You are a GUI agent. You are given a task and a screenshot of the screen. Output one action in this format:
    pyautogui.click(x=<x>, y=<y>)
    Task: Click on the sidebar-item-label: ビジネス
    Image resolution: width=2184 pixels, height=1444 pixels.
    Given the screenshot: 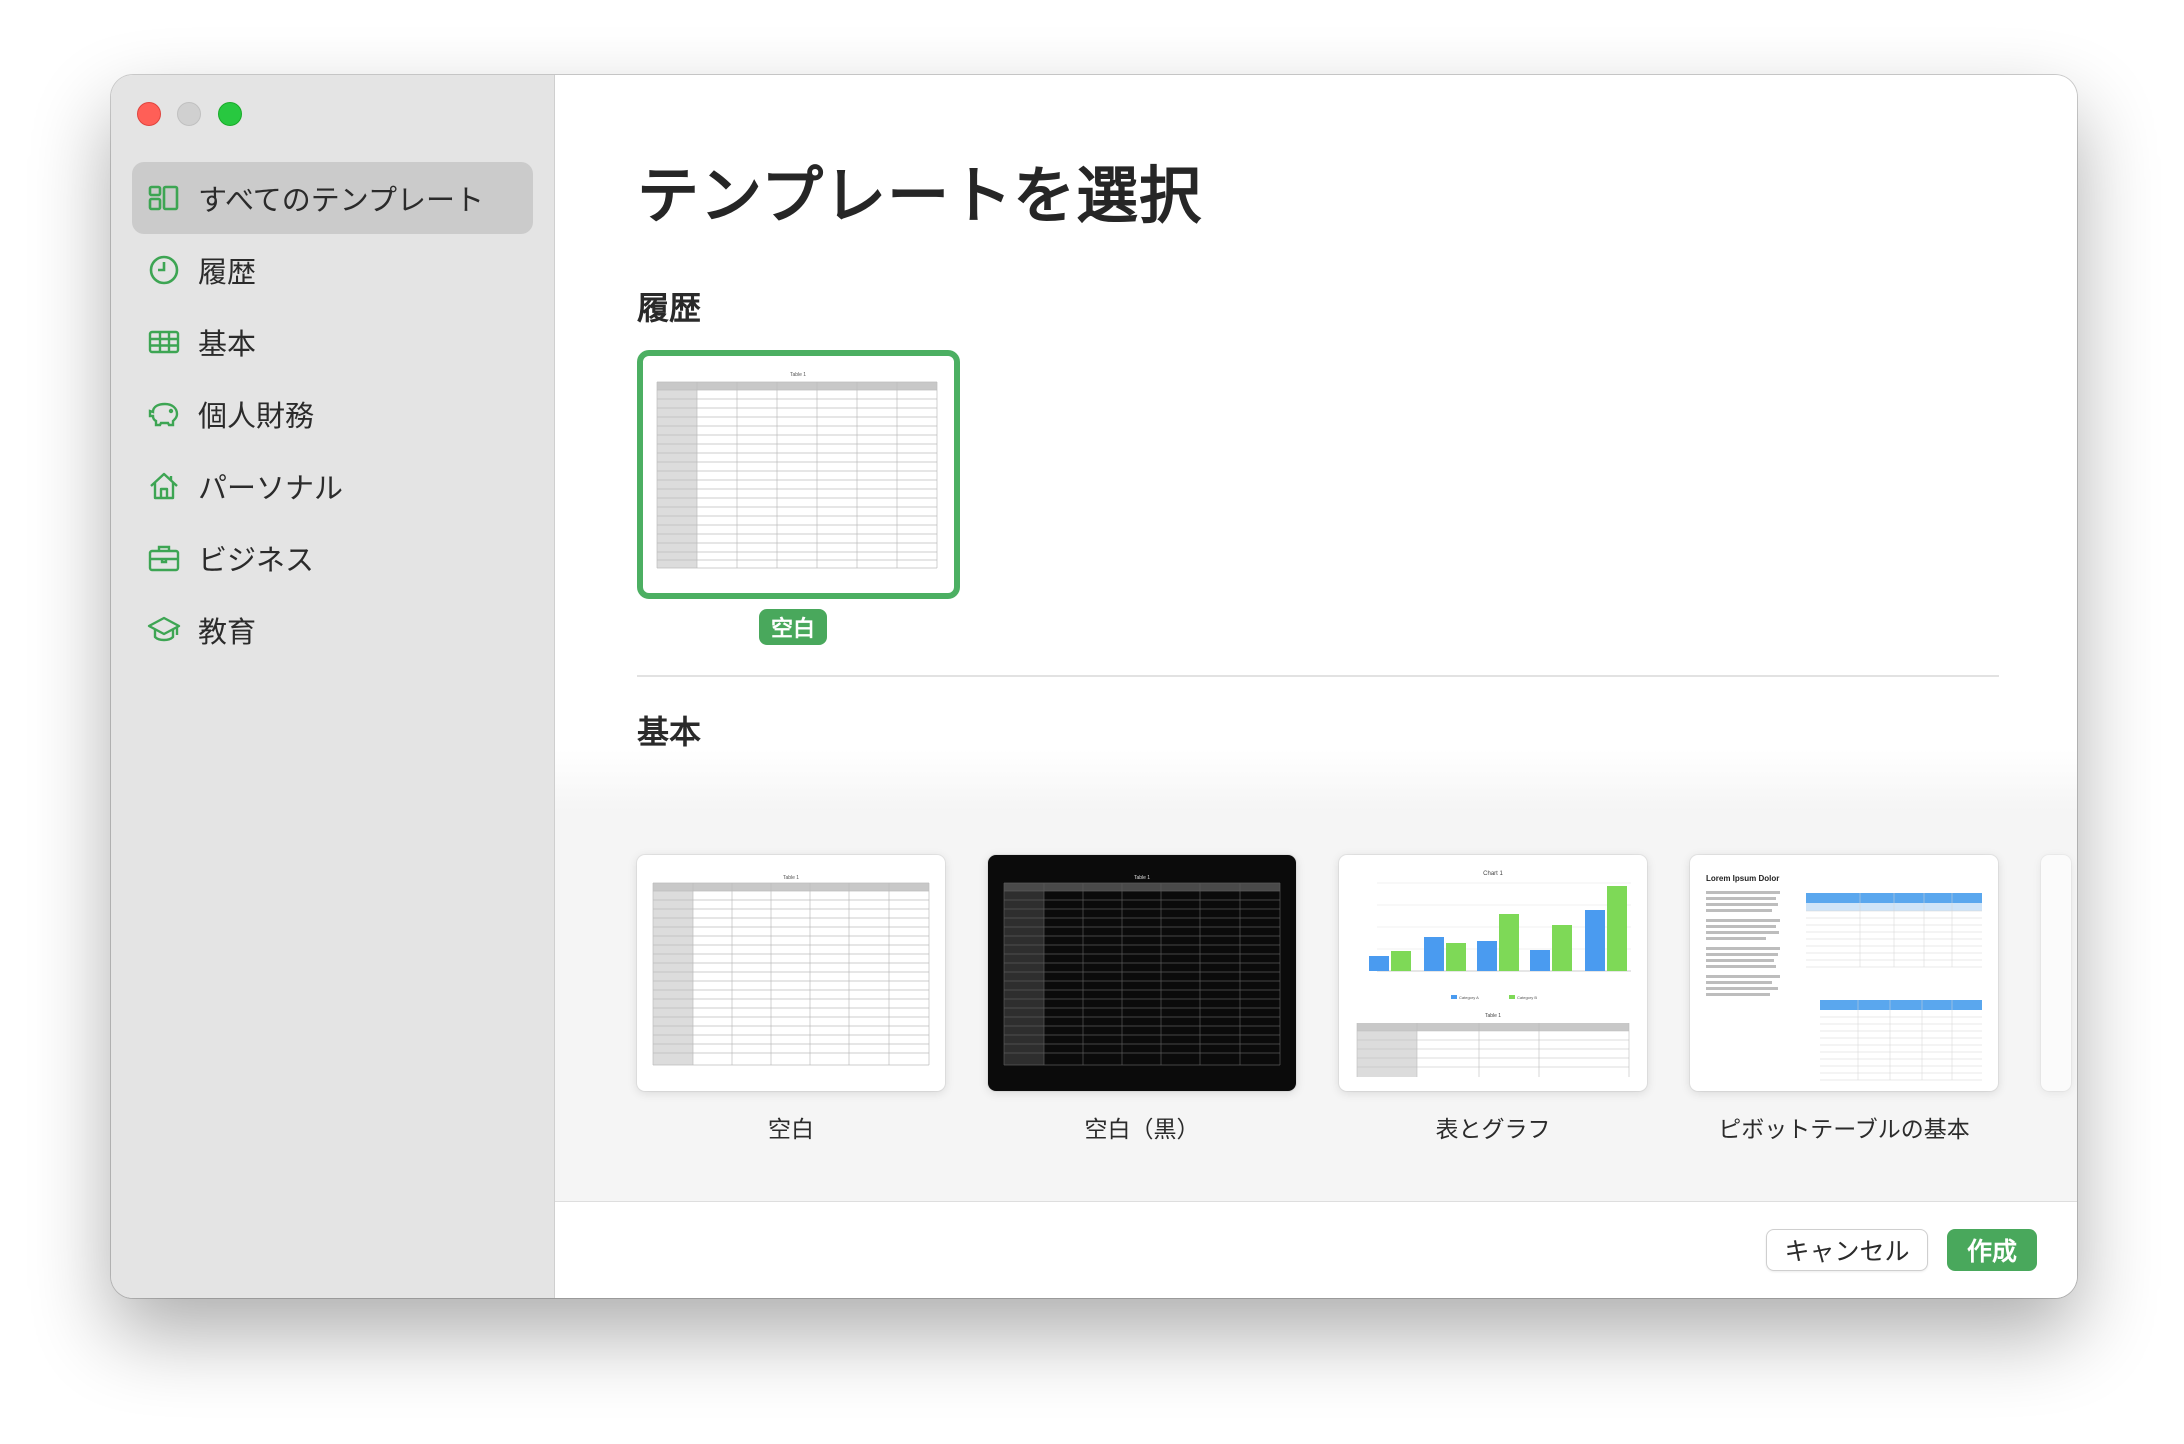 What is the action you would take?
    pyautogui.click(x=256, y=560)
    